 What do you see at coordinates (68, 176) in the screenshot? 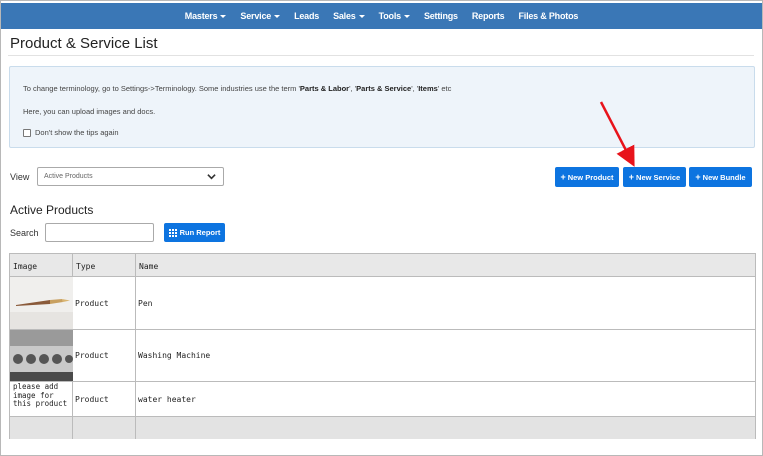
I see `view-selected-value: Active Products` at bounding box center [68, 176].